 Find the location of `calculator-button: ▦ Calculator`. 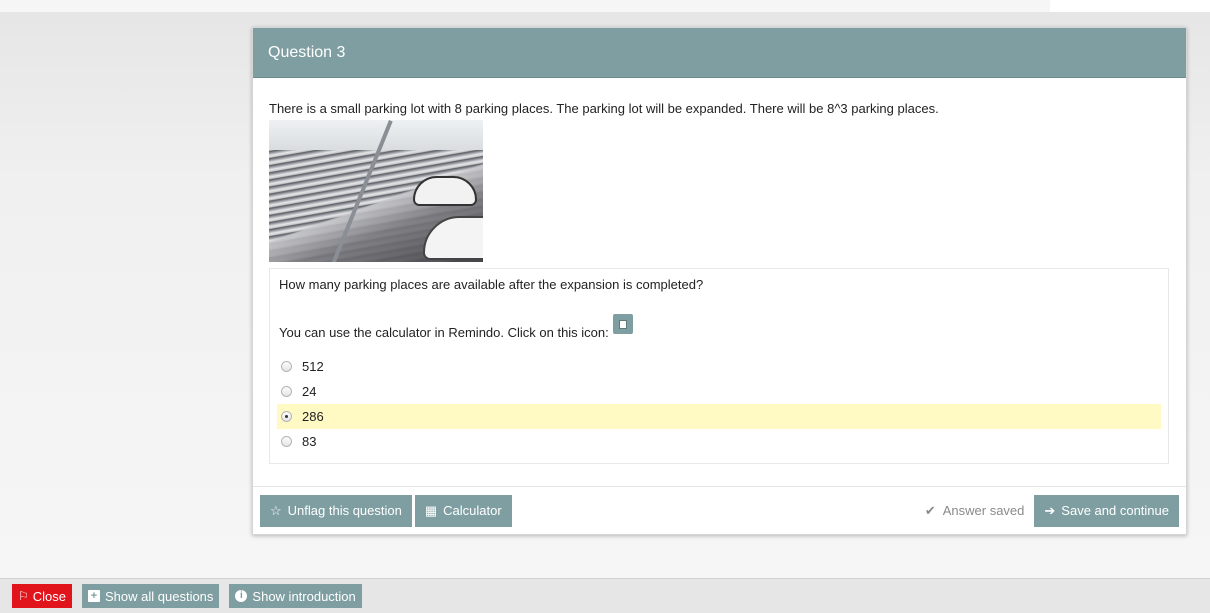

calculator-button: ▦ Calculator is located at coordinates (463, 510).